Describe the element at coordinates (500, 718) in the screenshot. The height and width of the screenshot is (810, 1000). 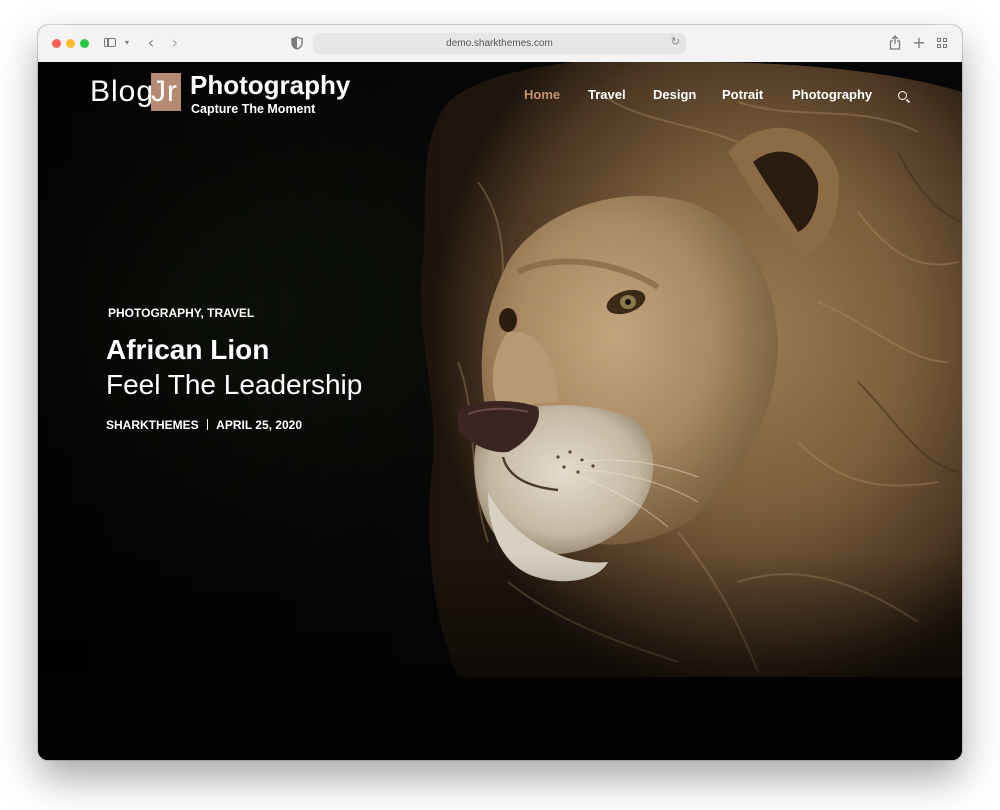
I see `page-lower-section` at that location.